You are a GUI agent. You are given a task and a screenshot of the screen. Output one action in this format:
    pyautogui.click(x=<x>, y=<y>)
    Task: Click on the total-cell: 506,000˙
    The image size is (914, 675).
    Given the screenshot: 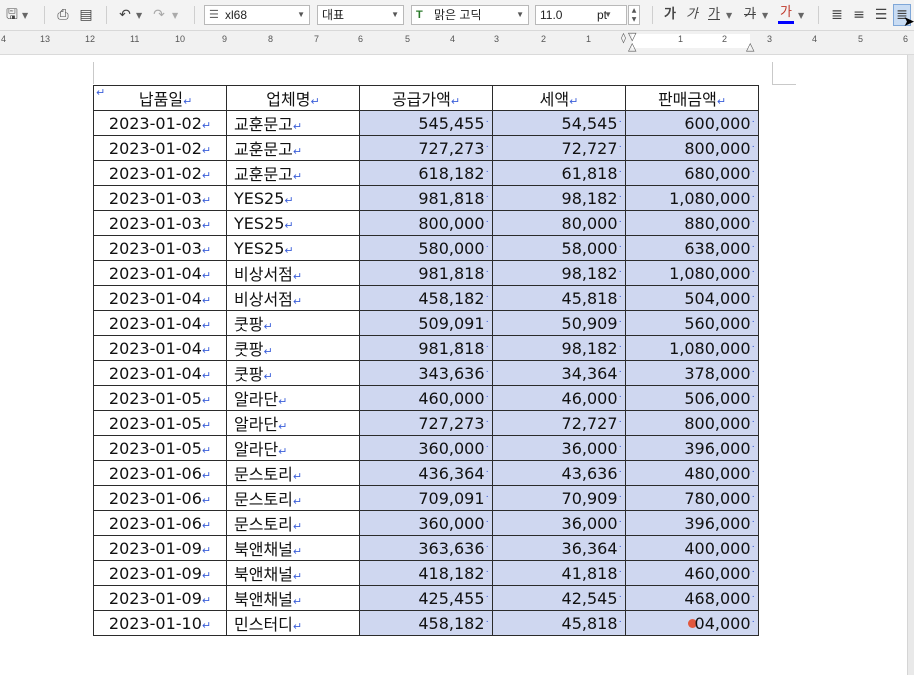 What is the action you would take?
    pyautogui.click(x=692, y=398)
    